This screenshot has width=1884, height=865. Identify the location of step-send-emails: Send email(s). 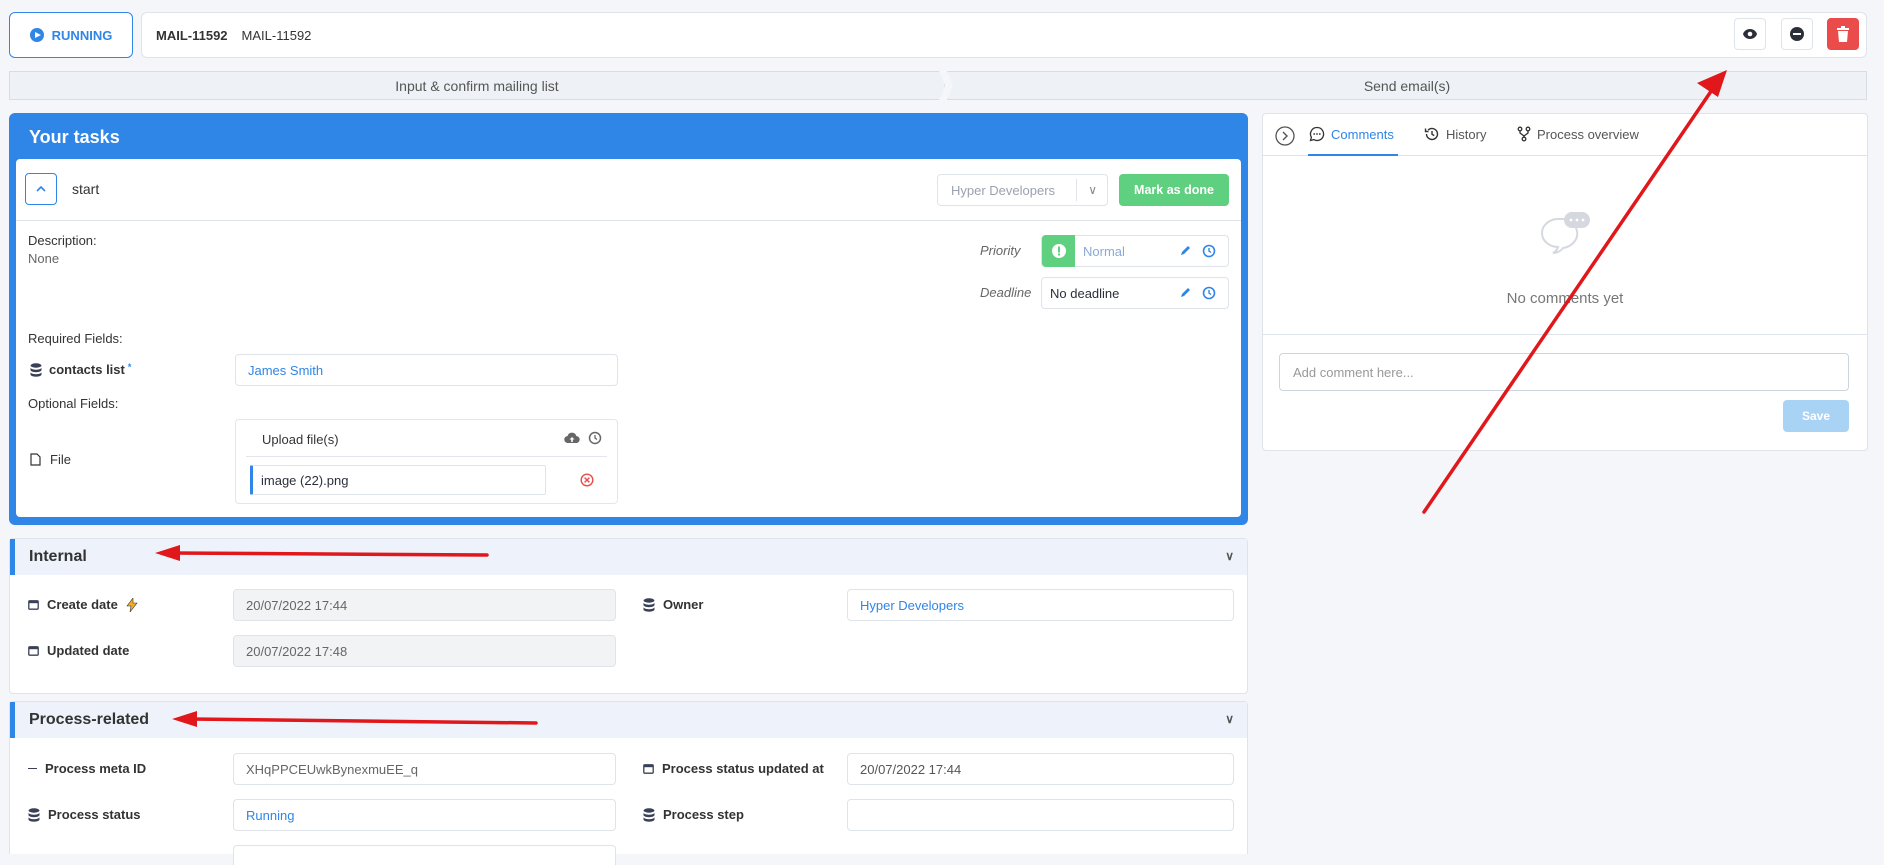
(1407, 85).